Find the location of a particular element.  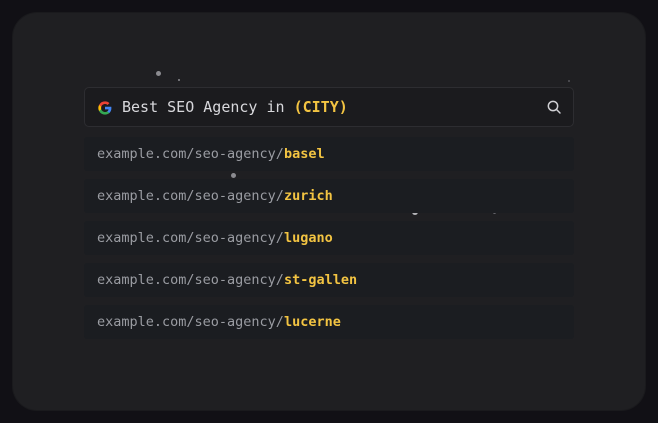

result-row-zurich: example.com/seo-agency/zurich is located at coordinates (329, 196).